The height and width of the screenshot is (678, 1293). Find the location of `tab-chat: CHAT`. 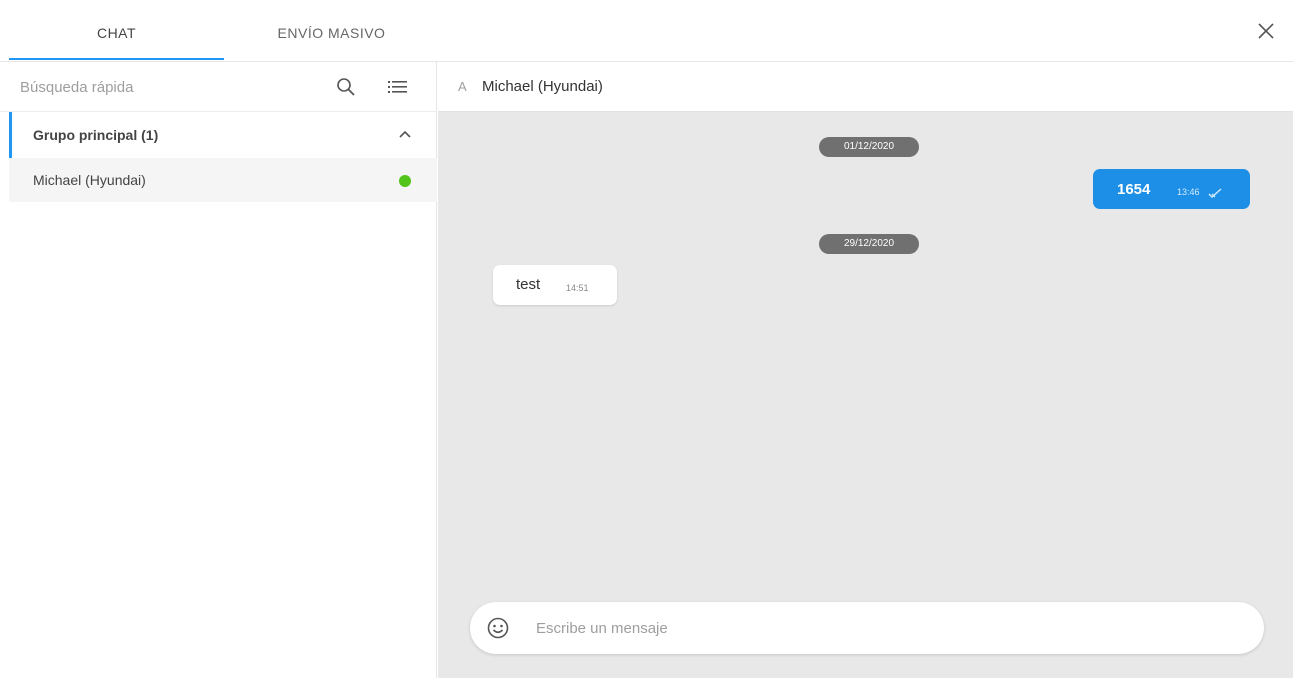

tab-chat: CHAT is located at coordinates (116, 31).